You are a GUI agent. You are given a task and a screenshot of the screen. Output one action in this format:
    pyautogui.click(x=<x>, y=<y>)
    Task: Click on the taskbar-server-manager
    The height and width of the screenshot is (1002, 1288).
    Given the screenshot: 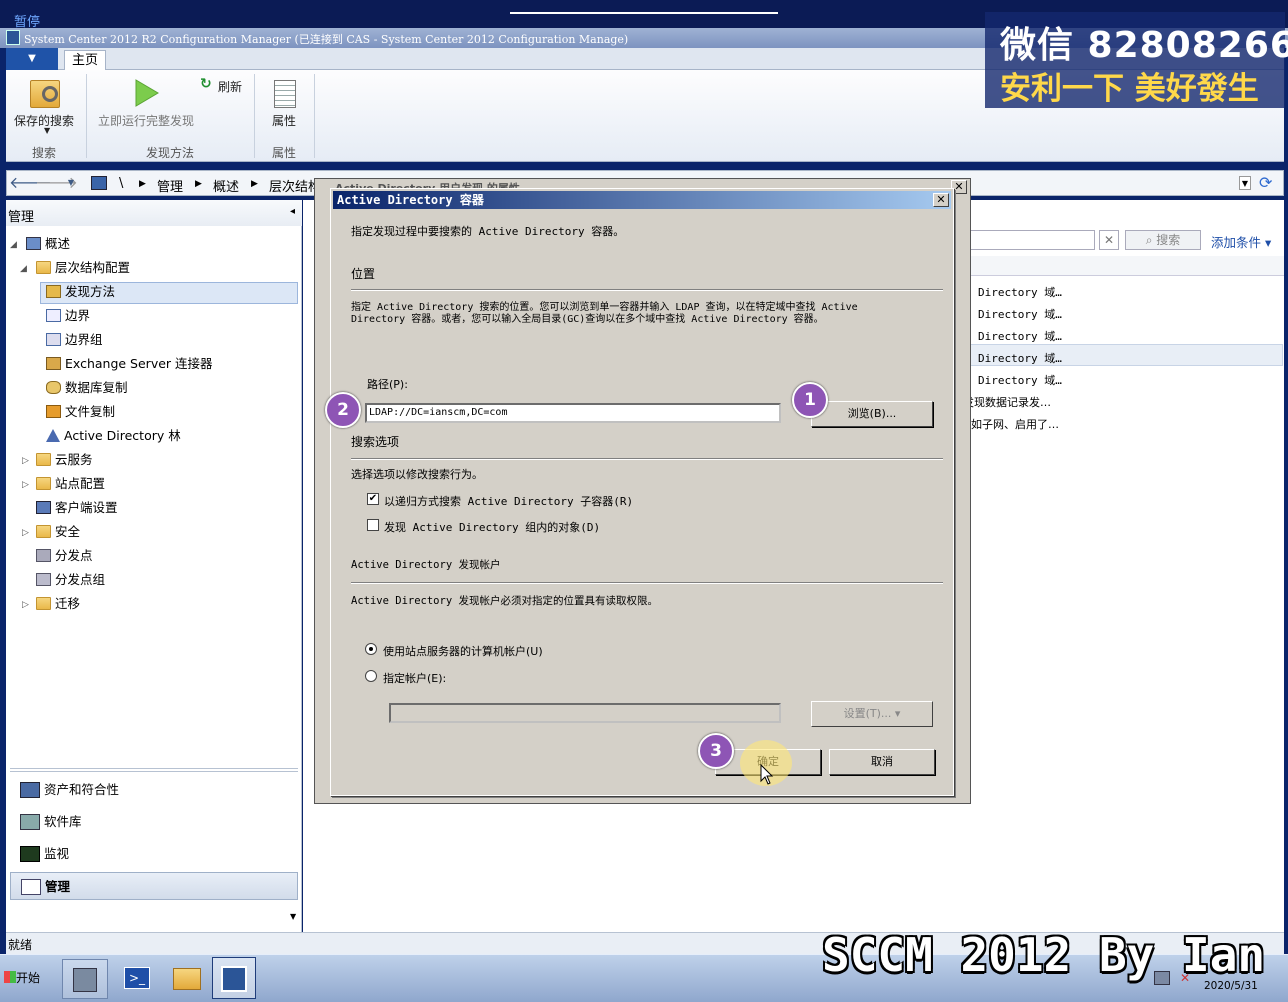 What is the action you would take?
    pyautogui.click(x=85, y=979)
    